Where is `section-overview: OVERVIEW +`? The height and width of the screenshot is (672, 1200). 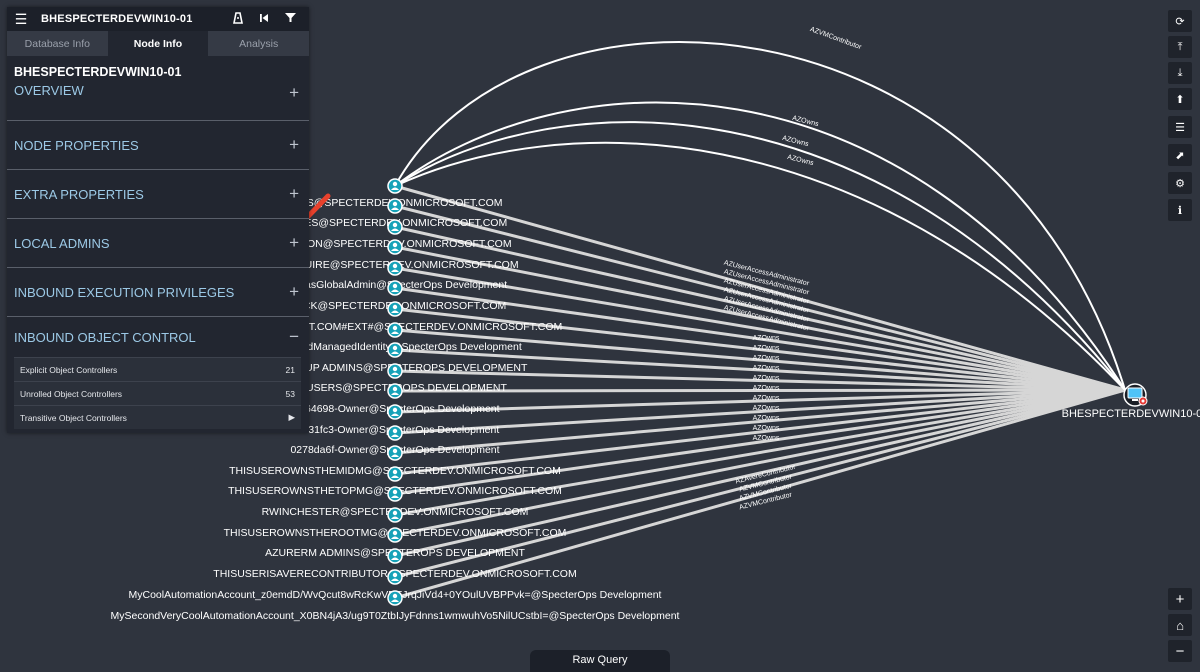
section-overview: OVERVIEW + is located at coordinates (158, 101).